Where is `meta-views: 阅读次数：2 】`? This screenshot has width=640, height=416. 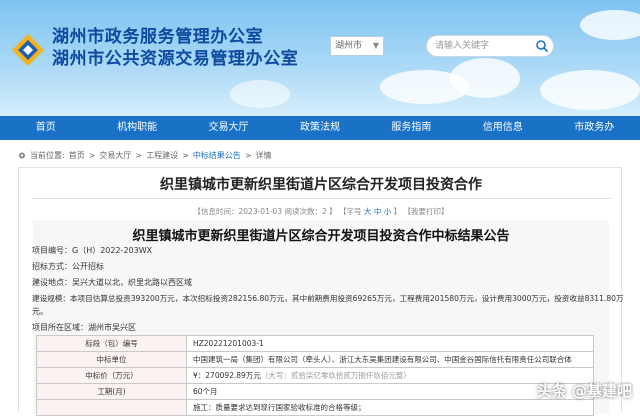
meta-views: 阅读次数：2 】 is located at coordinates (310, 211).